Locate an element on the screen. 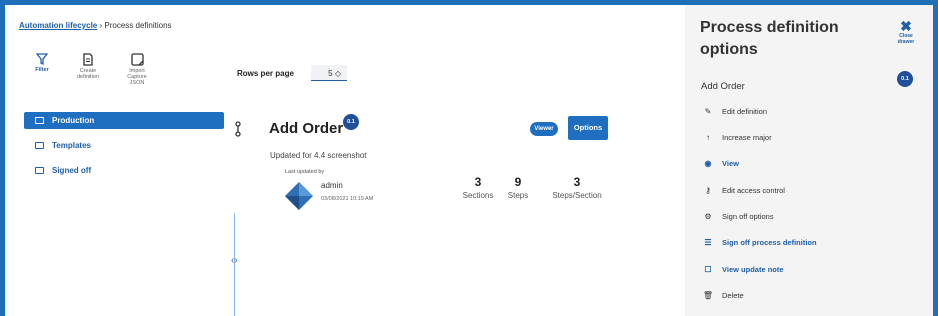 Image resolution: width=938 pixels, height=316 pixels. rows-per-page-select: 5 ◇ is located at coordinates (329, 73).